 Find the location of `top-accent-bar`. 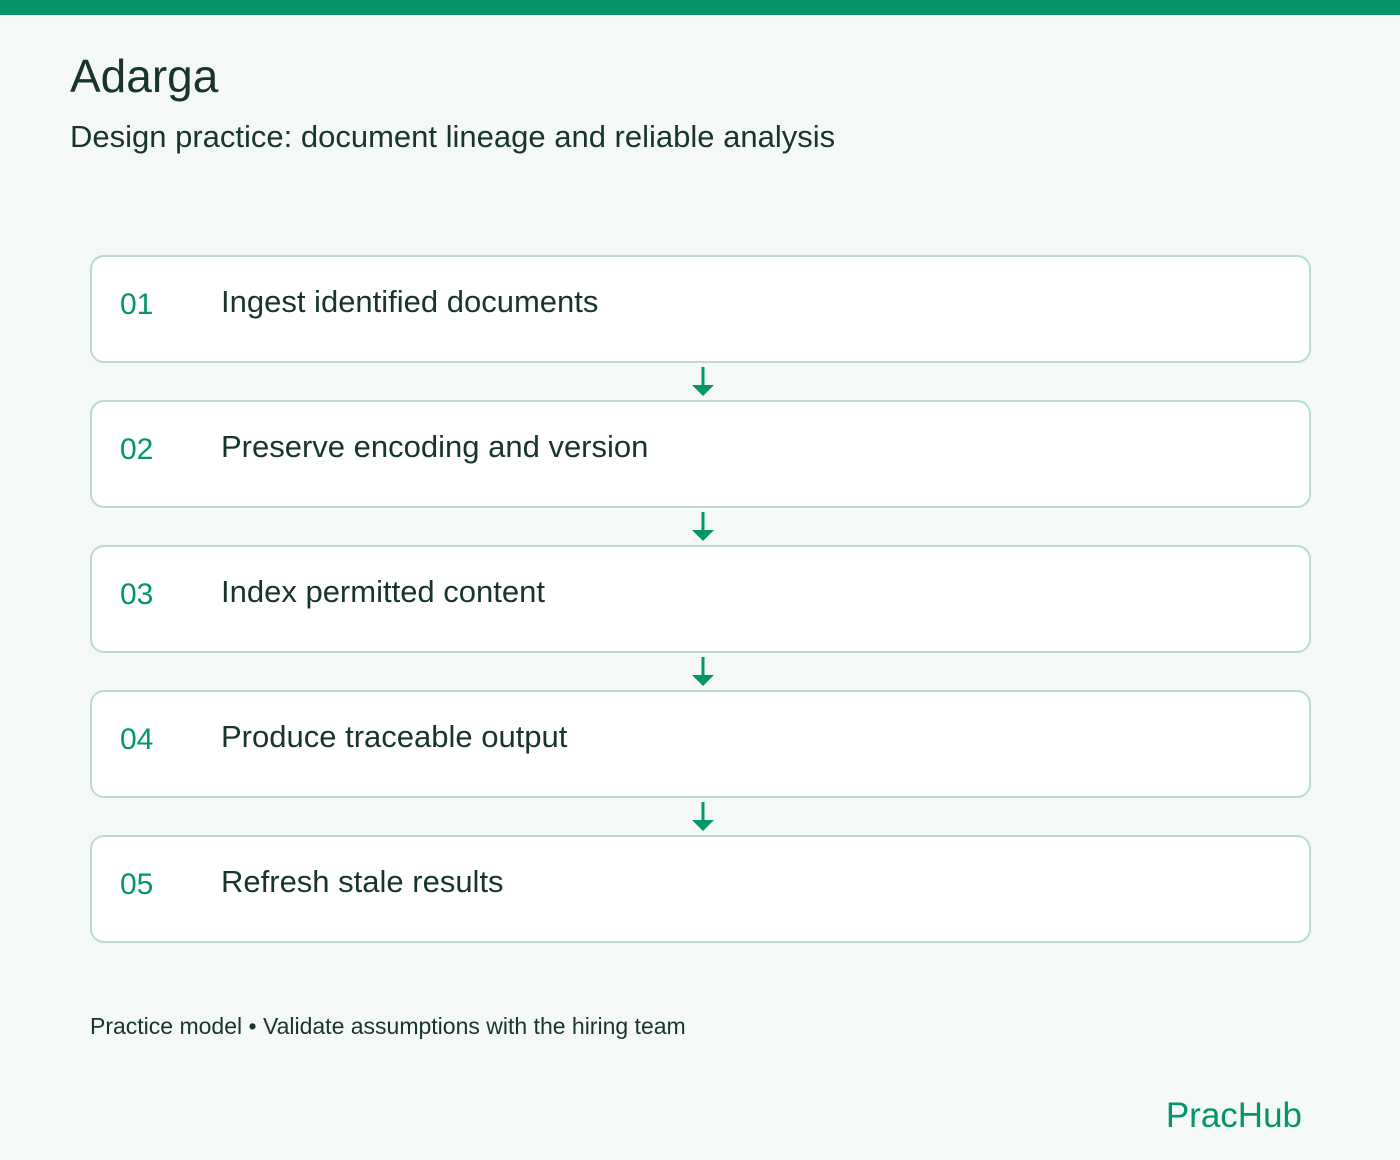

top-accent-bar is located at coordinates (700, 7).